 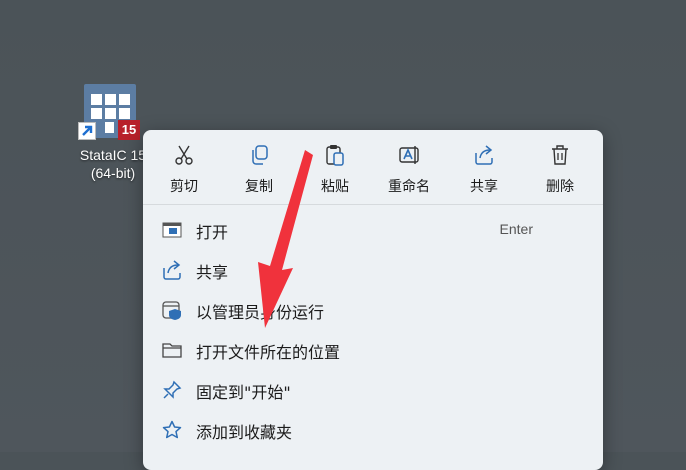 I want to click on menu-item-open-label: 打开, so click(x=212, y=232).